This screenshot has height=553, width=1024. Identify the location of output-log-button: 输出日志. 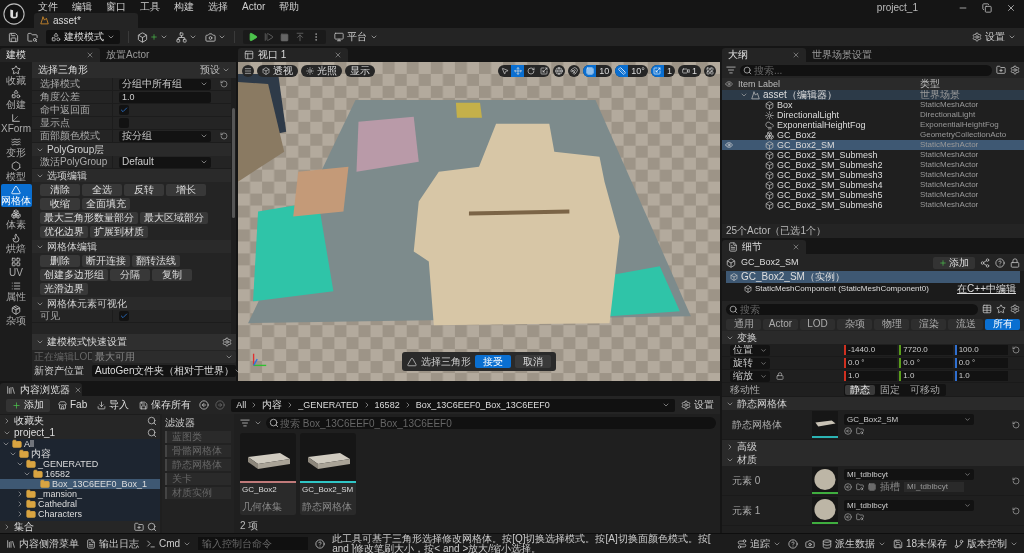
(112, 543).